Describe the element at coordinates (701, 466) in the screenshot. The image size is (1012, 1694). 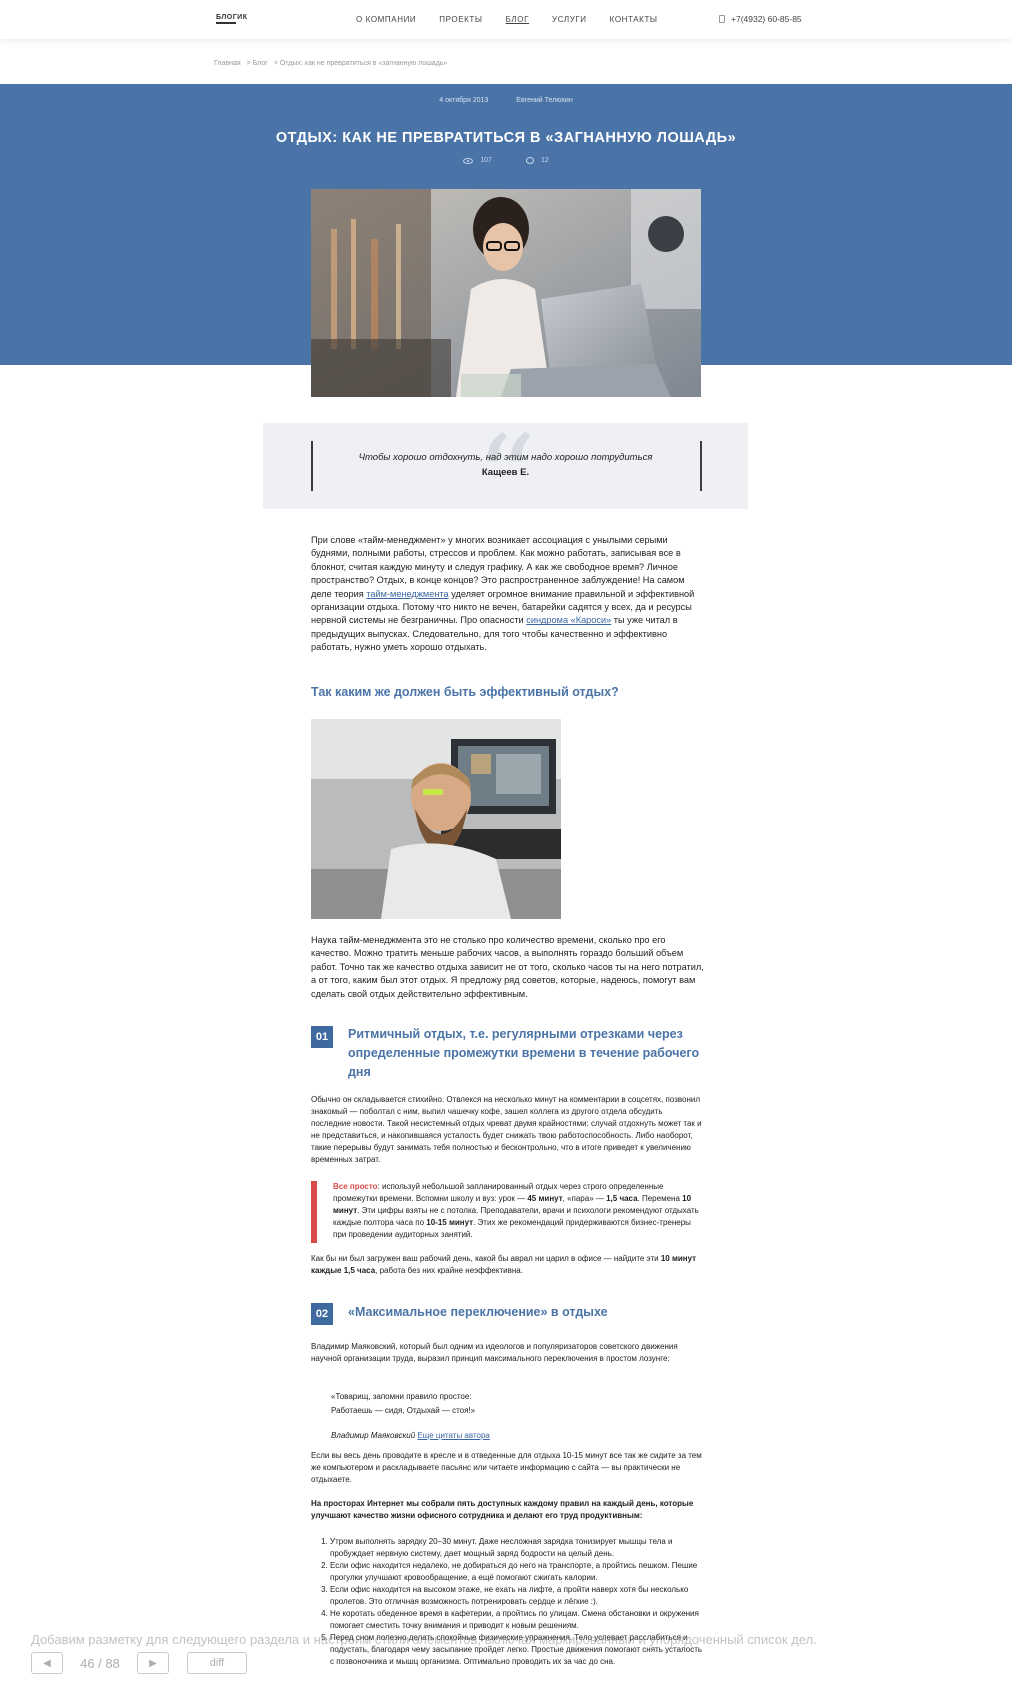
I see `quote-bar-right` at that location.